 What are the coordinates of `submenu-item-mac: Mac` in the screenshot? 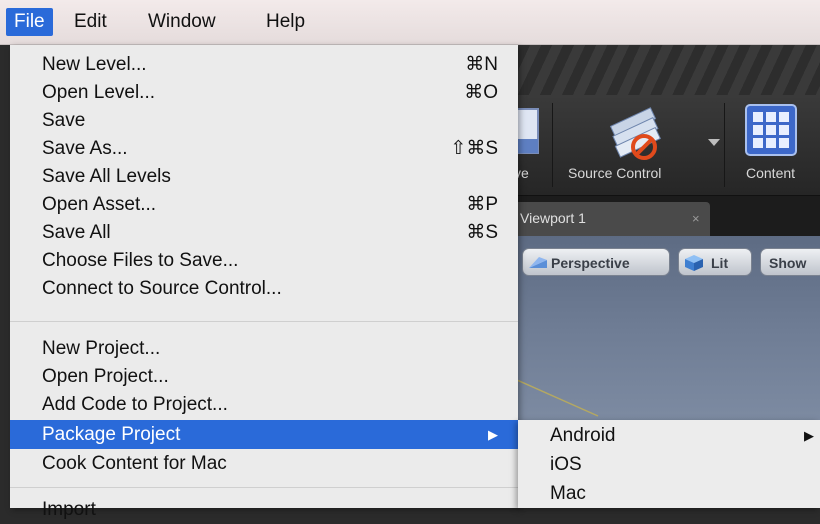 It's located at (669, 493).